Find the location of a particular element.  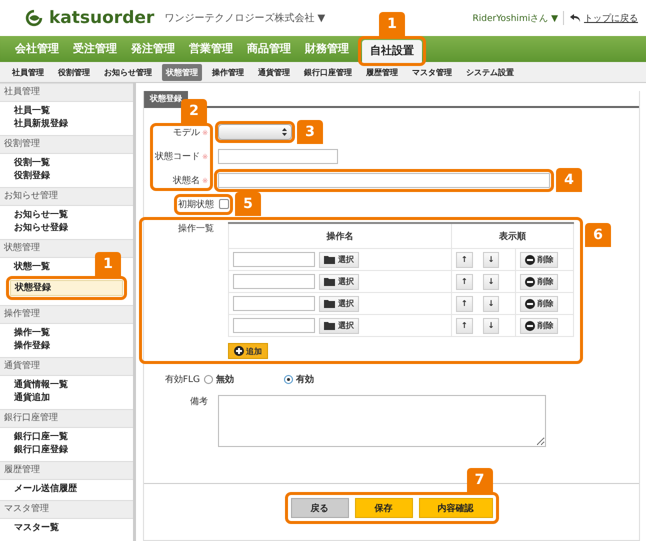

sidebar-heading: 通貨管理 is located at coordinates (66, 366).